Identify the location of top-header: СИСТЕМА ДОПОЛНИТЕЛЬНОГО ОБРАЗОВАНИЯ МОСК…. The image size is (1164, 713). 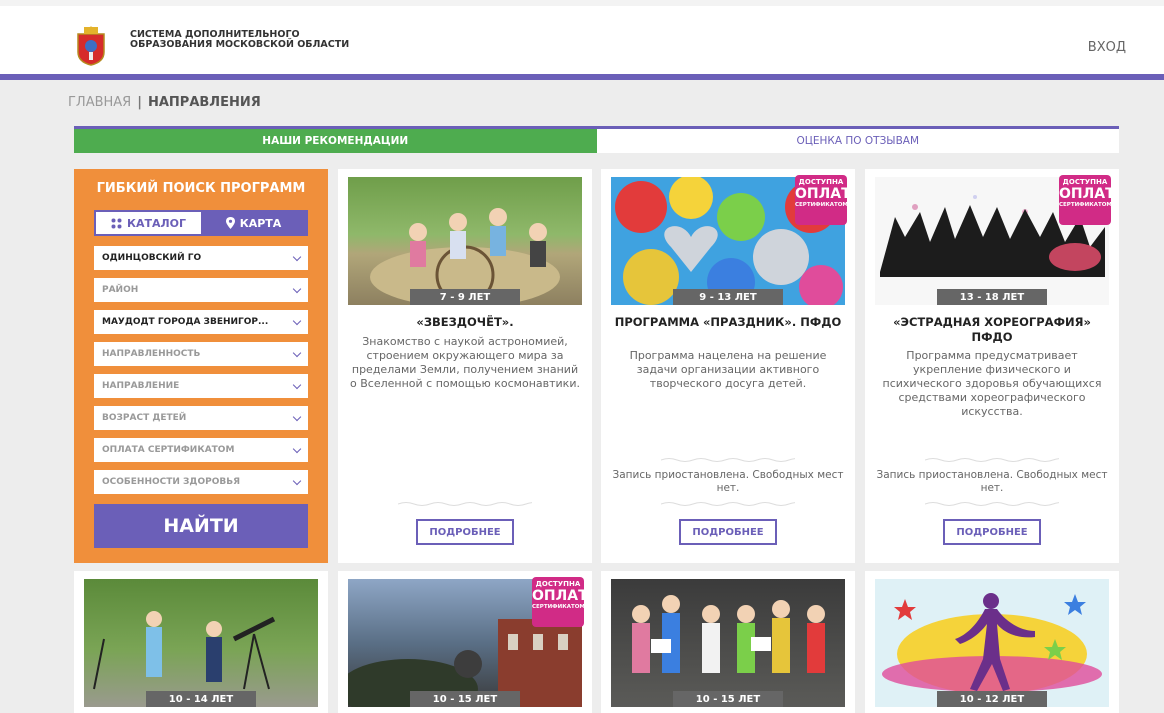
(582, 37).